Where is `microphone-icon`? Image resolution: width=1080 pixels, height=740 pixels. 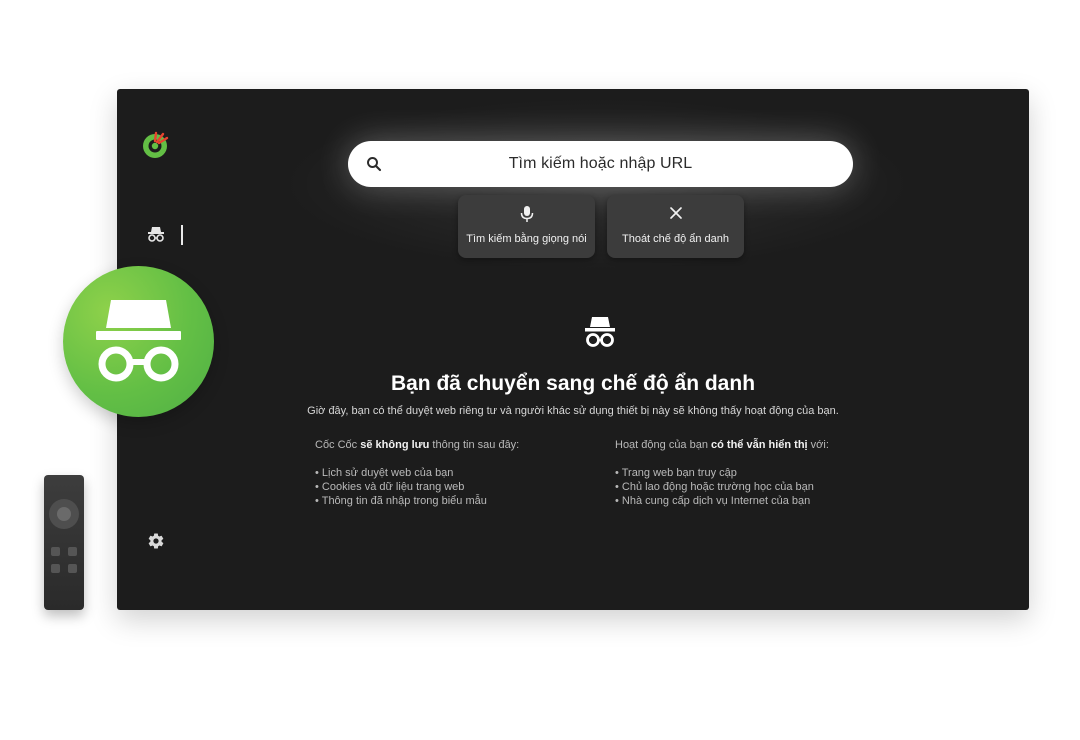
microphone-icon is located at coordinates (526, 214).